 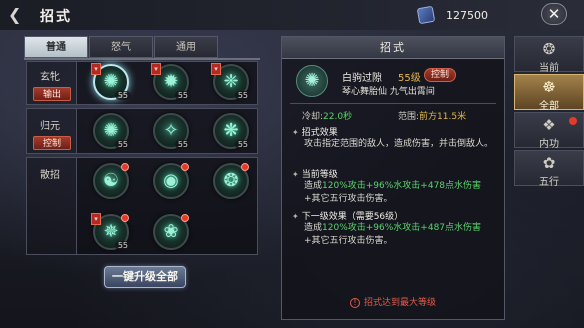 I want to click on back-arrow-icon: ❮, so click(x=18, y=15).